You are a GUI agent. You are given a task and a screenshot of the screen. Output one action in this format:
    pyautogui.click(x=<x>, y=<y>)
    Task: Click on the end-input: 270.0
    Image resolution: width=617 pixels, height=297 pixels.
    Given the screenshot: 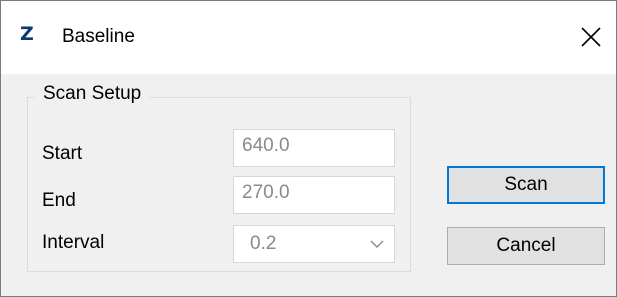 What is the action you would take?
    pyautogui.click(x=314, y=195)
    